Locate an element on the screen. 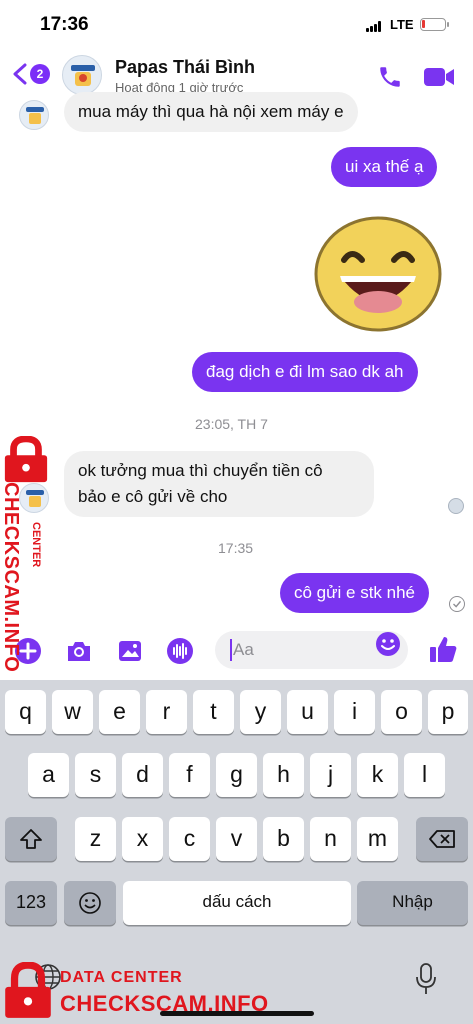 This screenshot has width=473, height=1024. emoji-keyboard-key is located at coordinates (90, 903).